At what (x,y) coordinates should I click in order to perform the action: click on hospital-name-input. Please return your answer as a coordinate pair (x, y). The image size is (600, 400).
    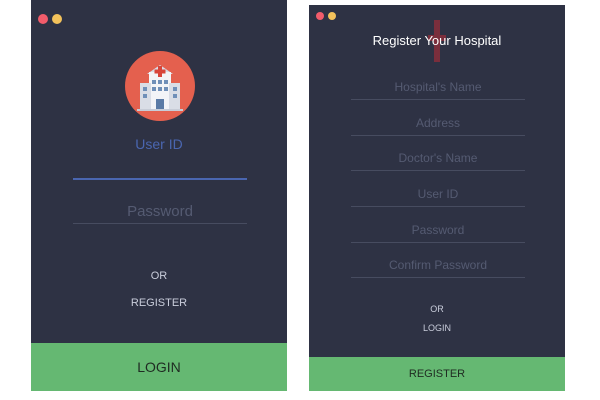
    Looking at the image, I should click on (438, 87).